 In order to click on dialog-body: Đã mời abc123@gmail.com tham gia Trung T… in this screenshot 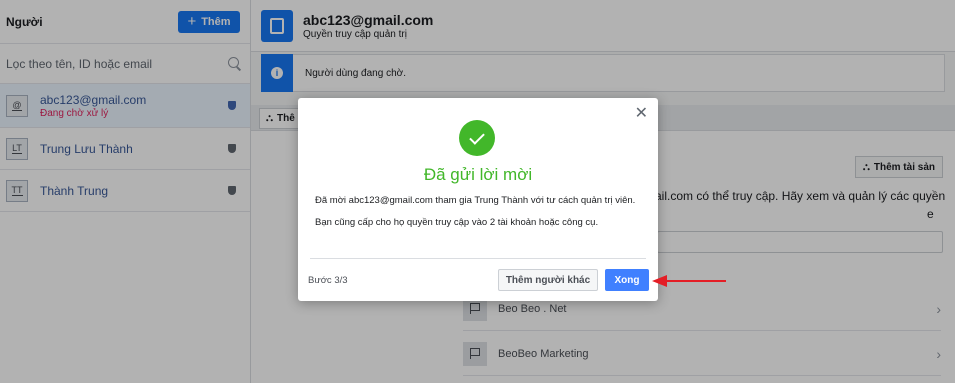, I will do `click(476, 211)`.